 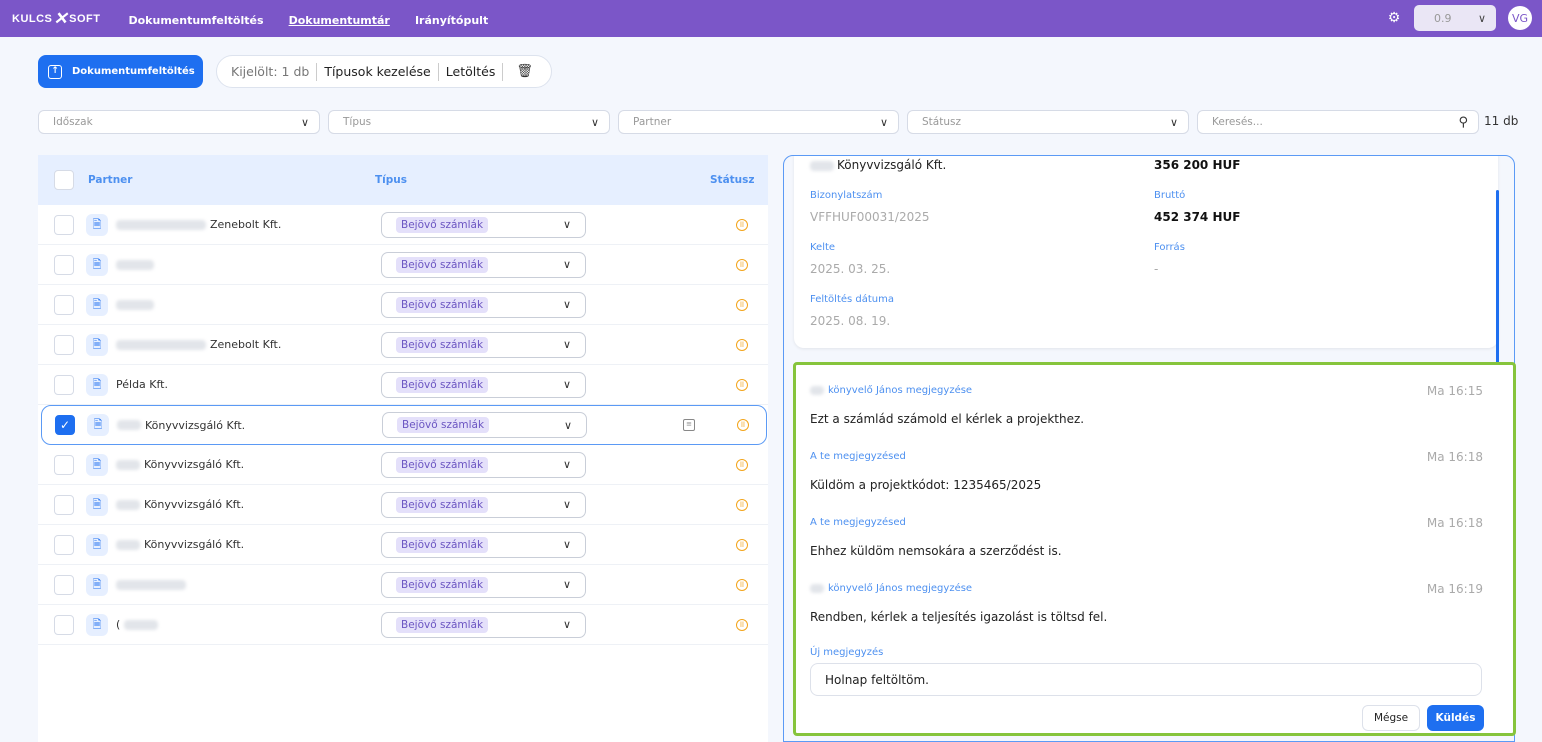 I want to click on source-value: -, so click(x=1156, y=269).